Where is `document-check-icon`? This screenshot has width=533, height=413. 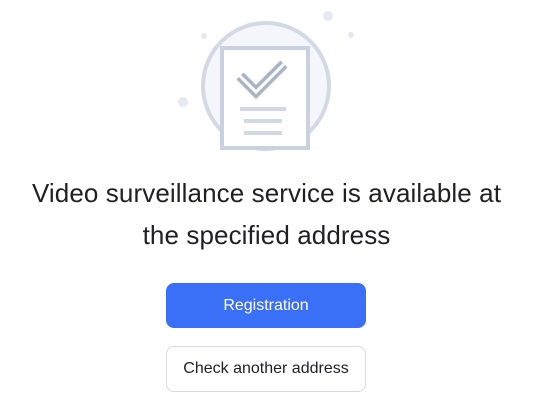 document-check-icon is located at coordinates (266, 81).